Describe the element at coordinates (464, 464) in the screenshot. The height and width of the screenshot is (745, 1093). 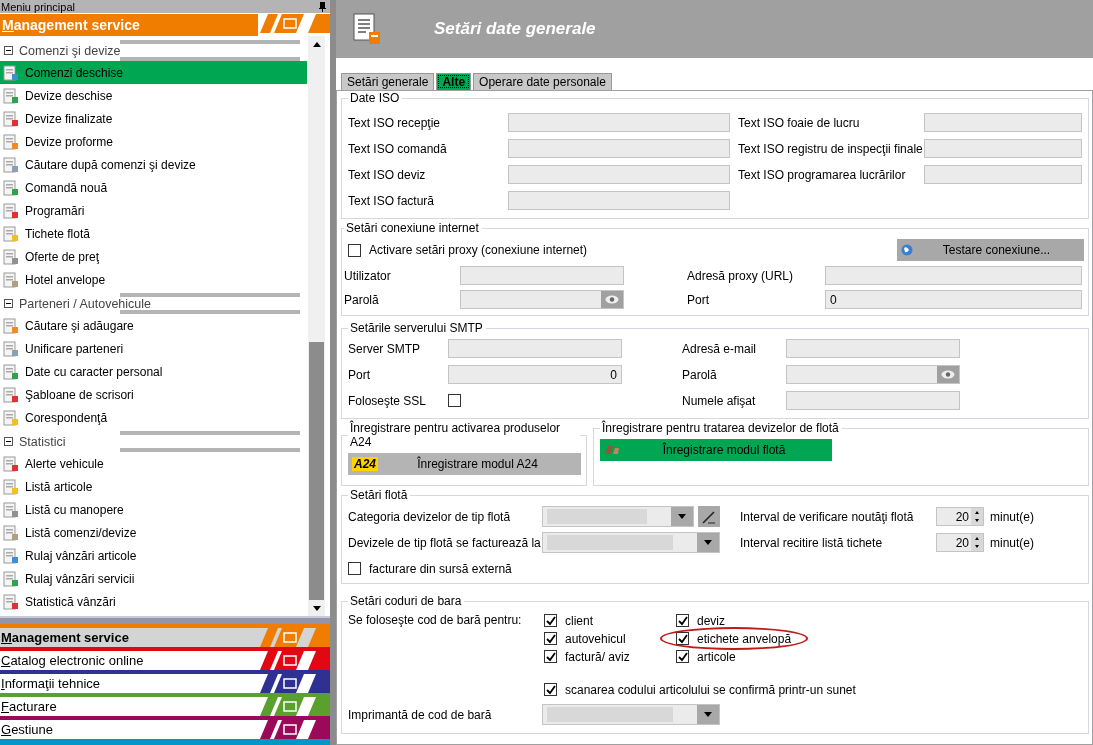
I see `register-a24-button: A24 Înregistrare modul A24` at that location.